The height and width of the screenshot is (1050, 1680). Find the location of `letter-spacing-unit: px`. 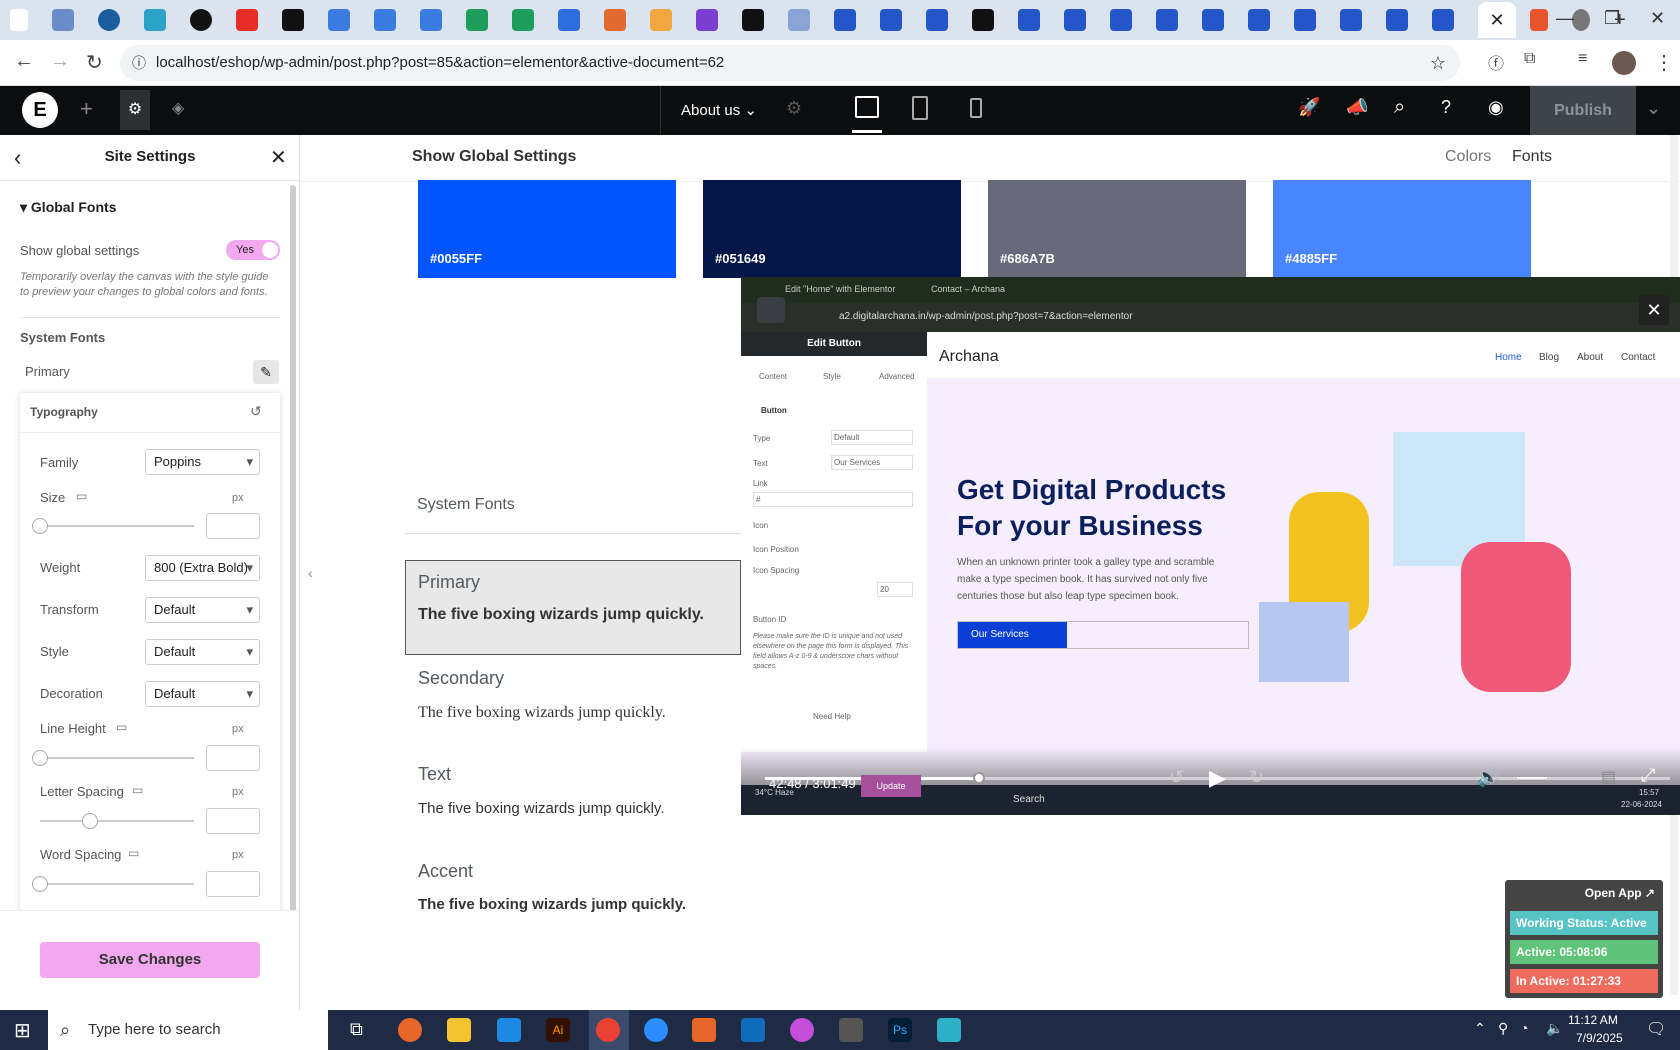

letter-spacing-unit: px is located at coordinates (238, 792).